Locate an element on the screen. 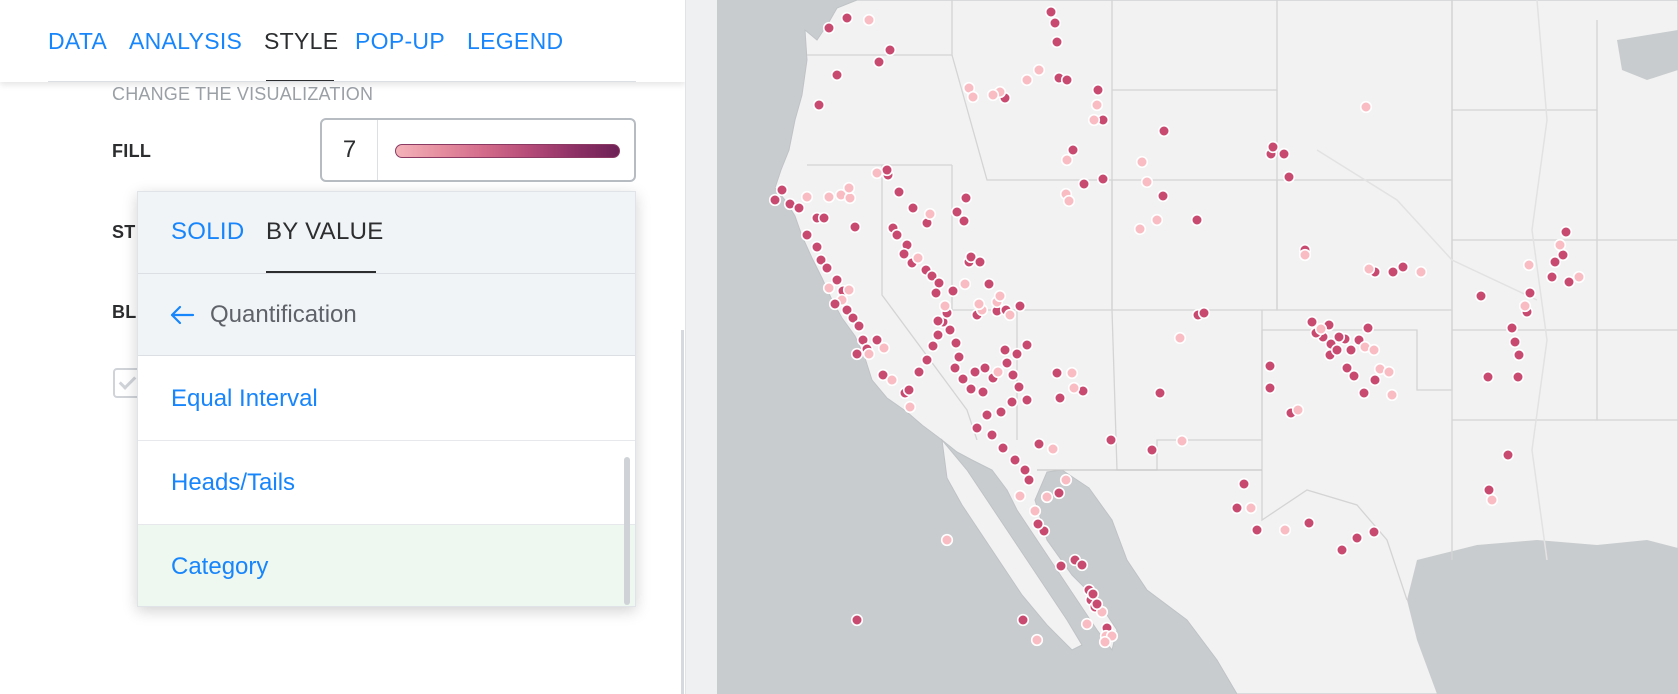 The width and height of the screenshot is (1678, 694). panel-scrollbar is located at coordinates (682, 512).